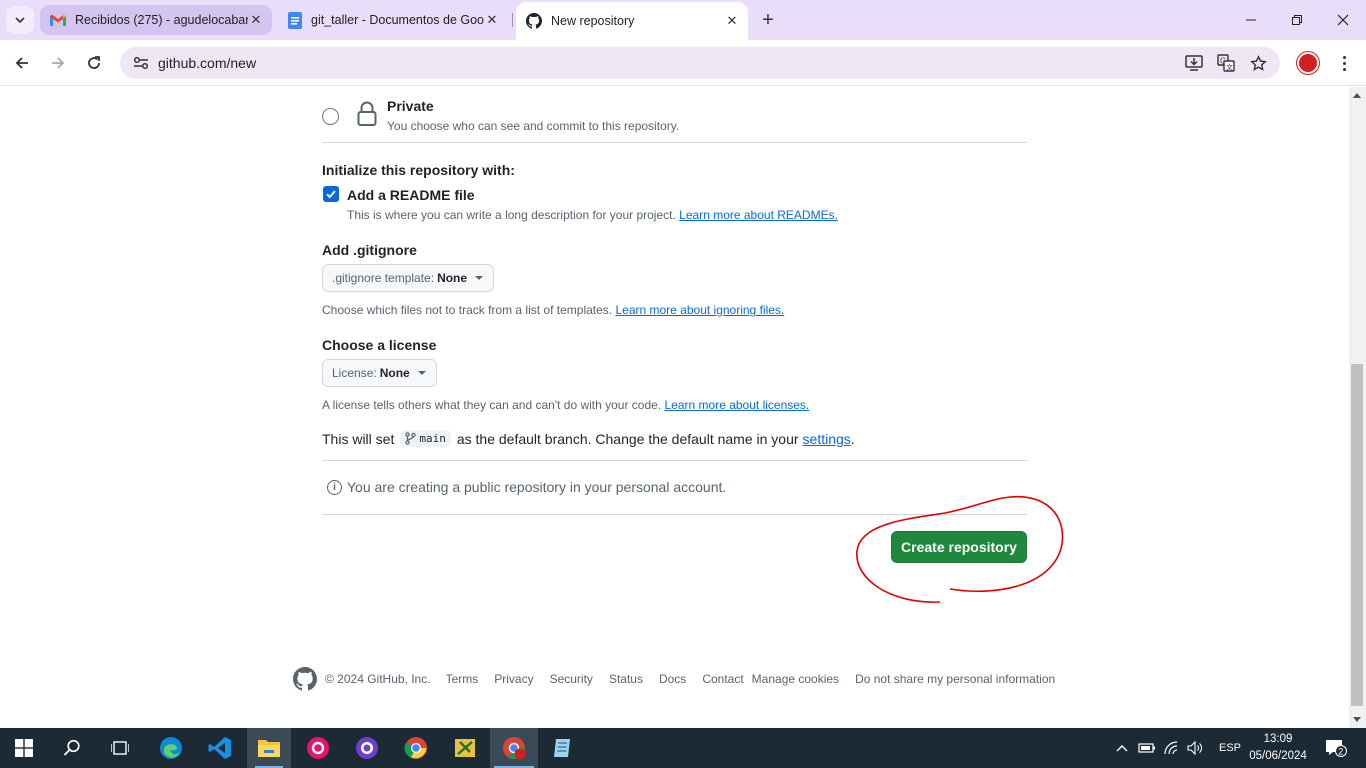 This screenshot has height=768, width=1366. I want to click on github-desktop-icon, so click(367, 748).